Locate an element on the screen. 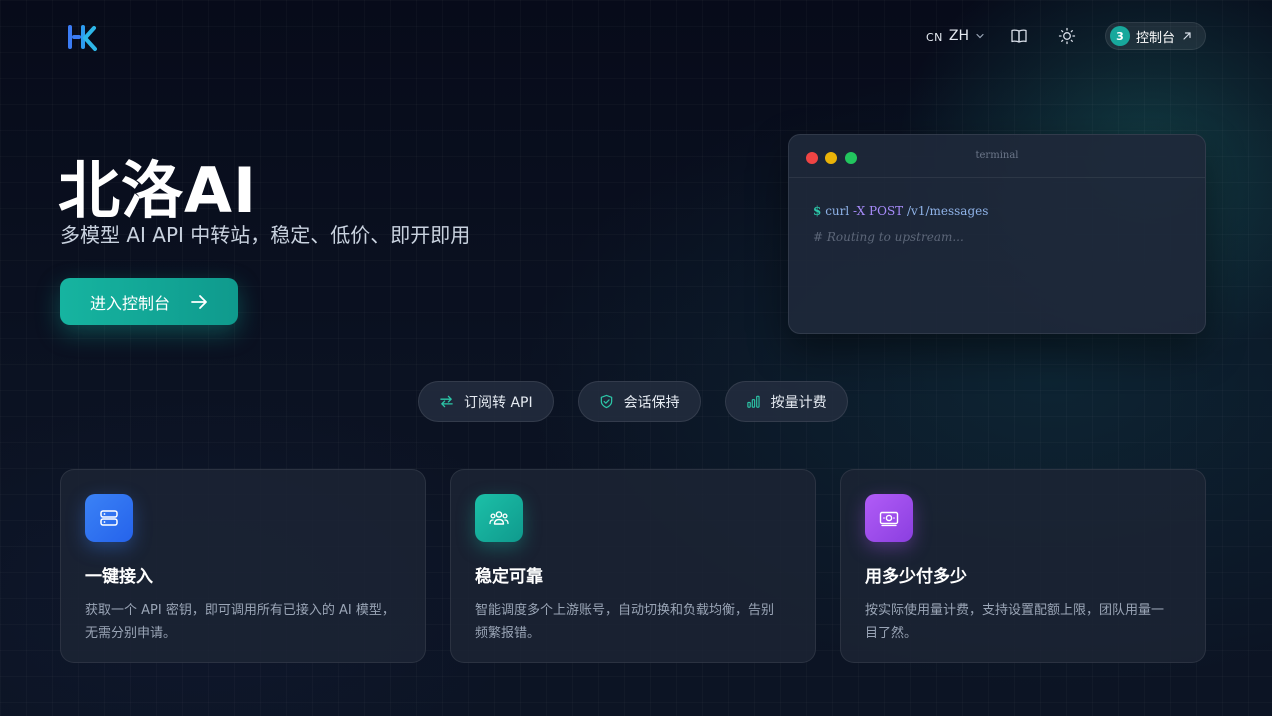  terminal-command-line: $ curl -X POST /v1/messages is located at coordinates (997, 211).